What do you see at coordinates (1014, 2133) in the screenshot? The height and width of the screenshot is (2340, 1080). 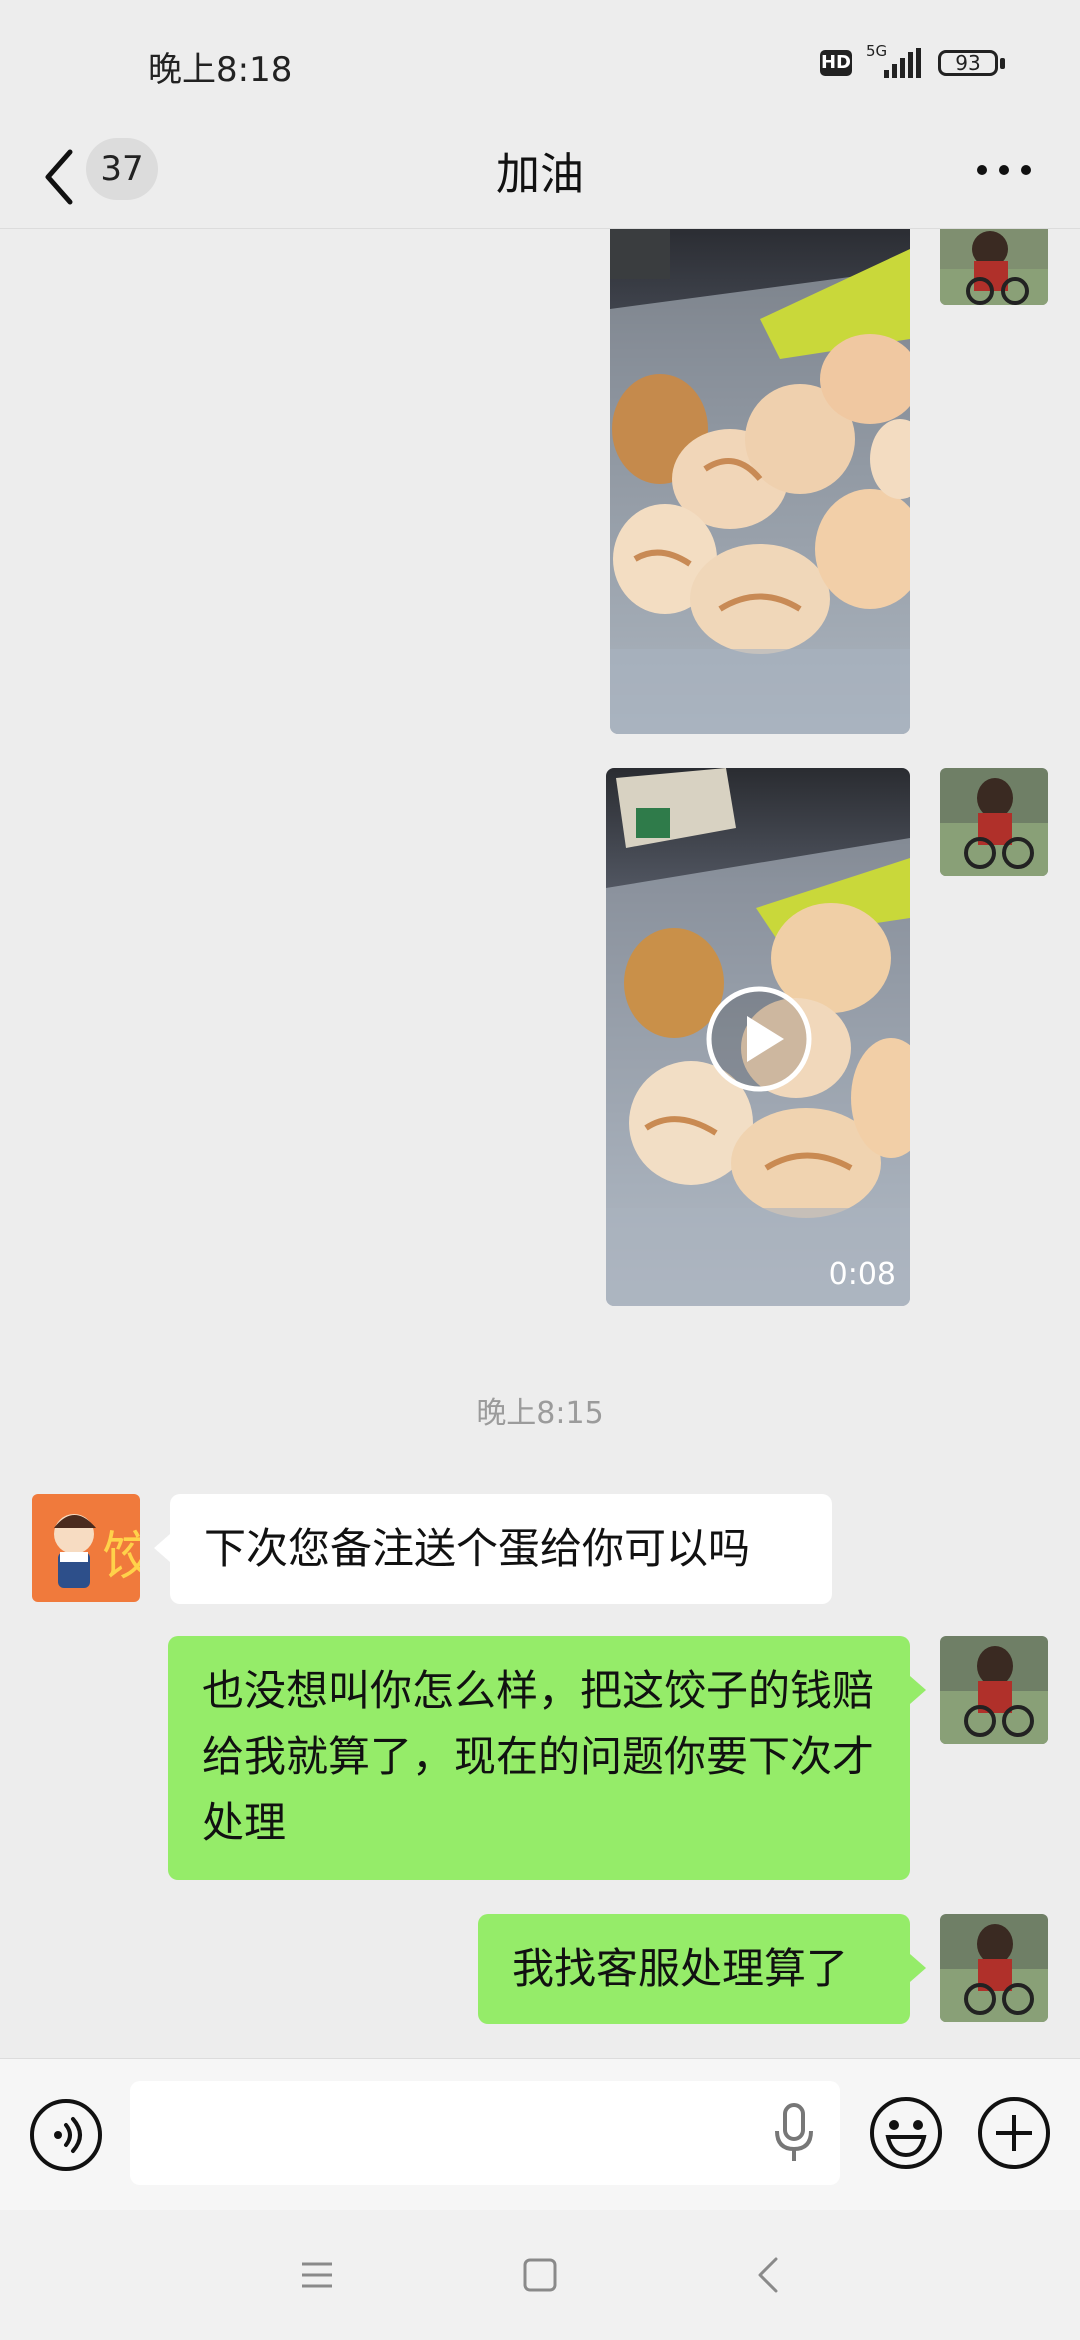 I see `plus-icon` at bounding box center [1014, 2133].